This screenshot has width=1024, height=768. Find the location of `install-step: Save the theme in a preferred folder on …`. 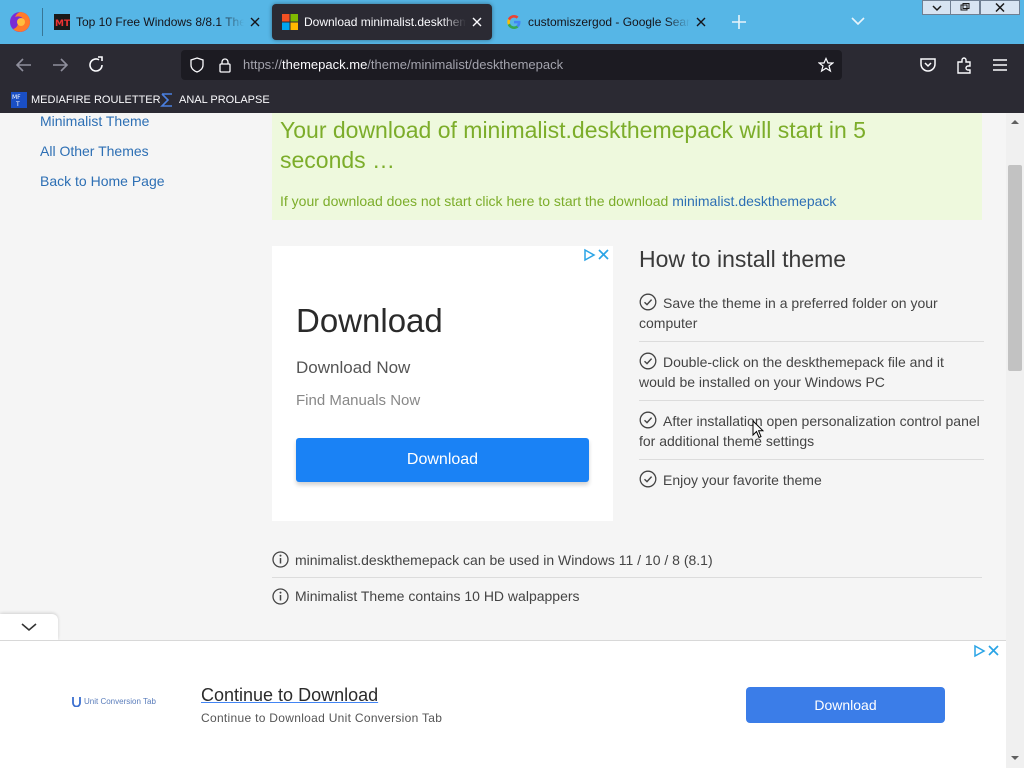

install-step: Save the theme in a preferred folder on … is located at coordinates (811, 315).